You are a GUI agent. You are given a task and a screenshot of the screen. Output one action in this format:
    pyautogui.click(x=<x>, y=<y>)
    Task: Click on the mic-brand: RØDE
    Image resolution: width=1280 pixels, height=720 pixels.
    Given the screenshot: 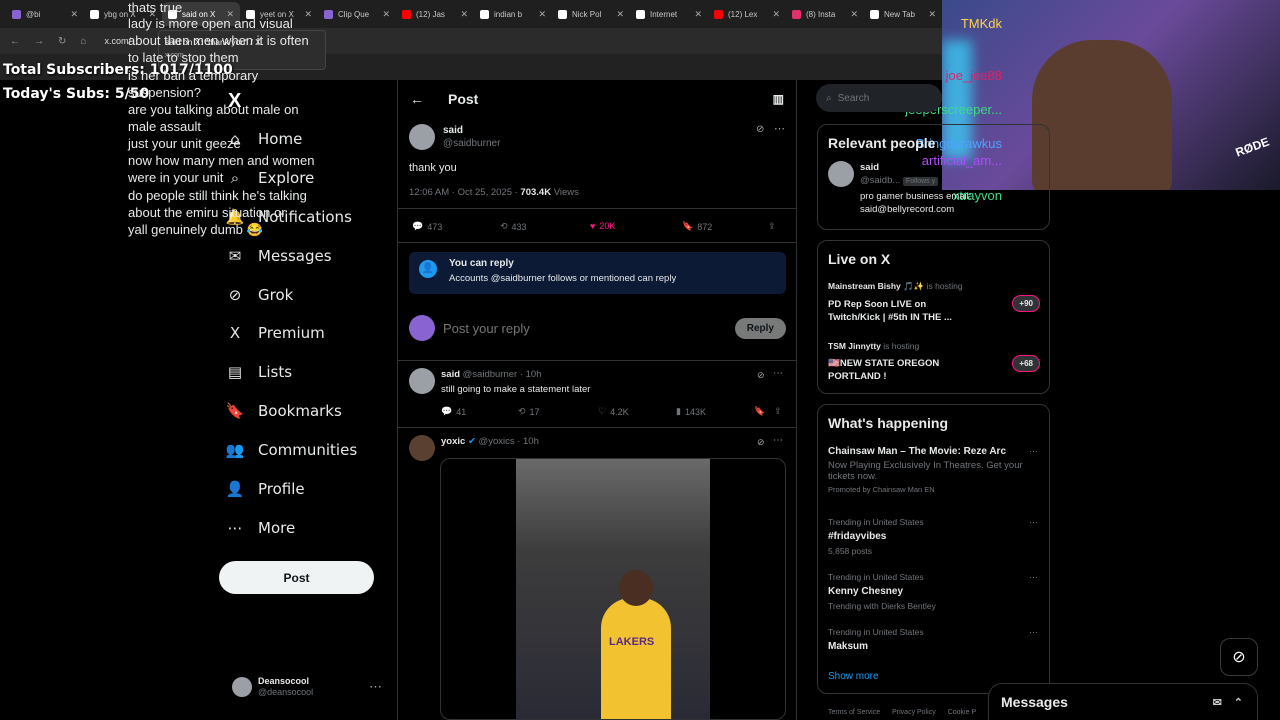 What is the action you would take?
    pyautogui.click(x=1252, y=147)
    